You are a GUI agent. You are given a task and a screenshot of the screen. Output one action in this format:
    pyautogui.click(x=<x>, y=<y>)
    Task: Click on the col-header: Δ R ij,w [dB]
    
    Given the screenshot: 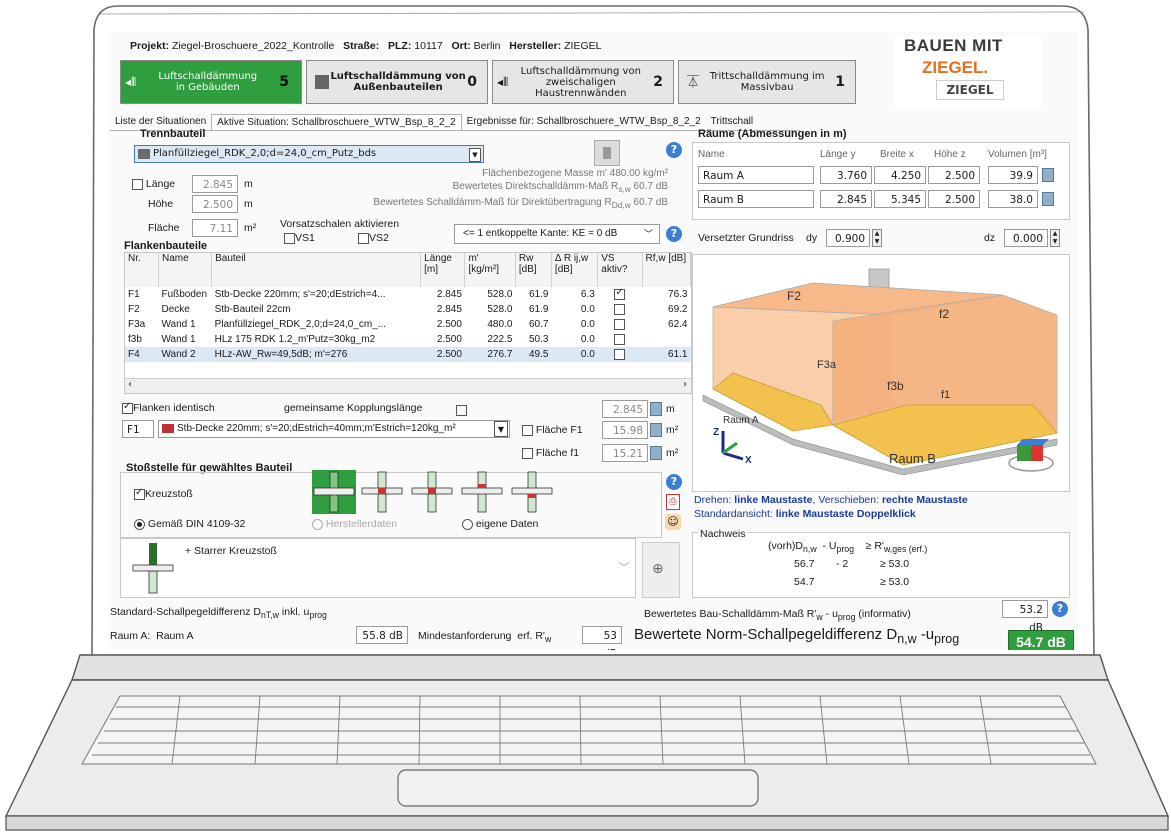 What is the action you would take?
    pyautogui.click(x=575, y=270)
    